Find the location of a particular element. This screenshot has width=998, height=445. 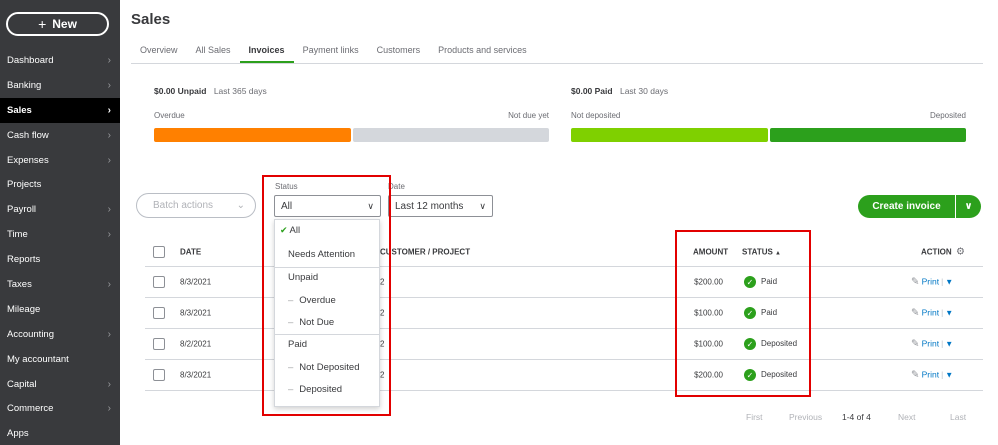

paid-amount: $0.00 Paid is located at coordinates (592, 91).